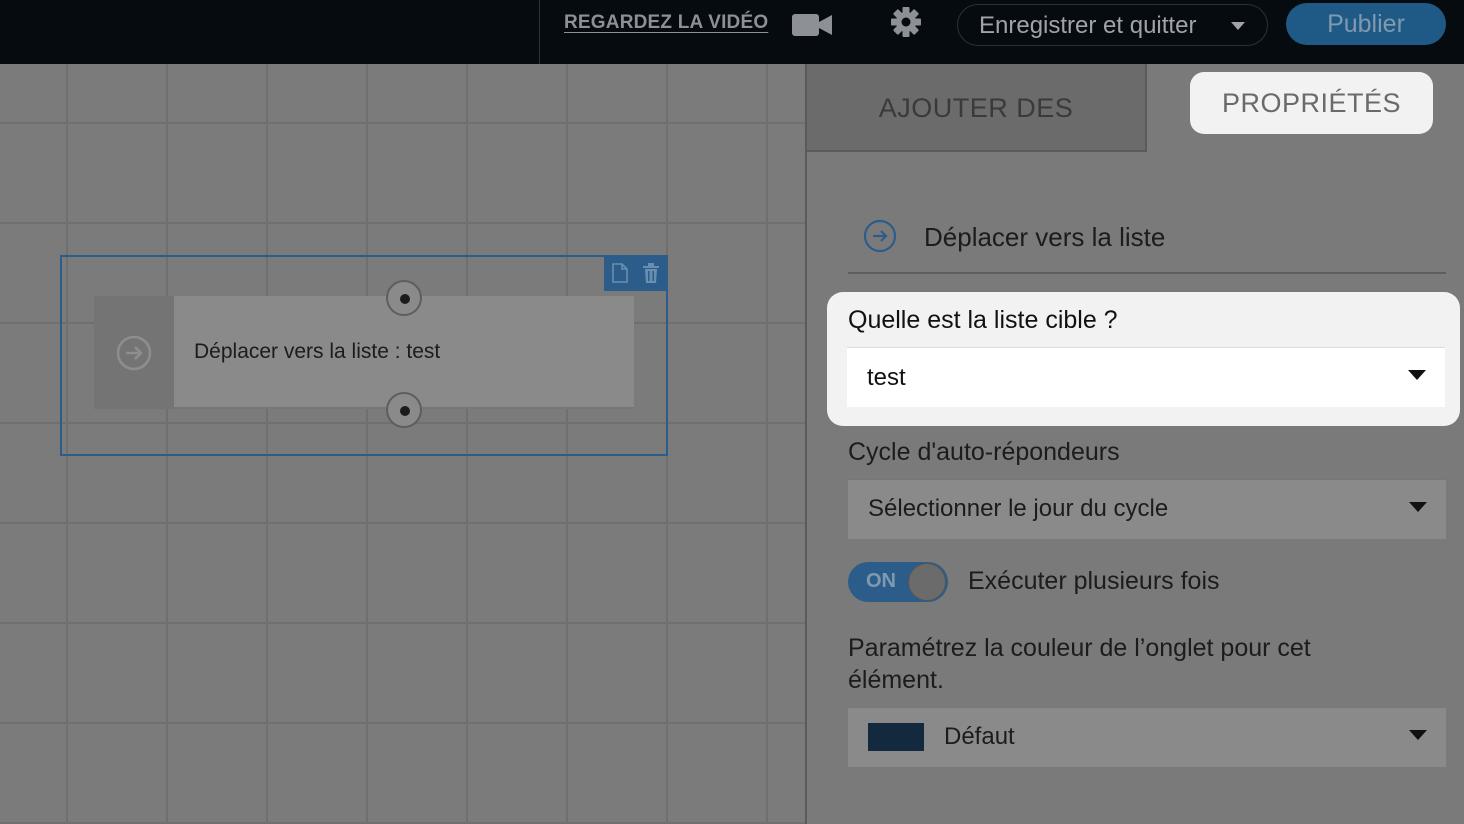 Image resolution: width=1464 pixels, height=824 pixels. What do you see at coordinates (1045, 237) in the screenshot?
I see `action-title: Déplacer vers la liste` at bounding box center [1045, 237].